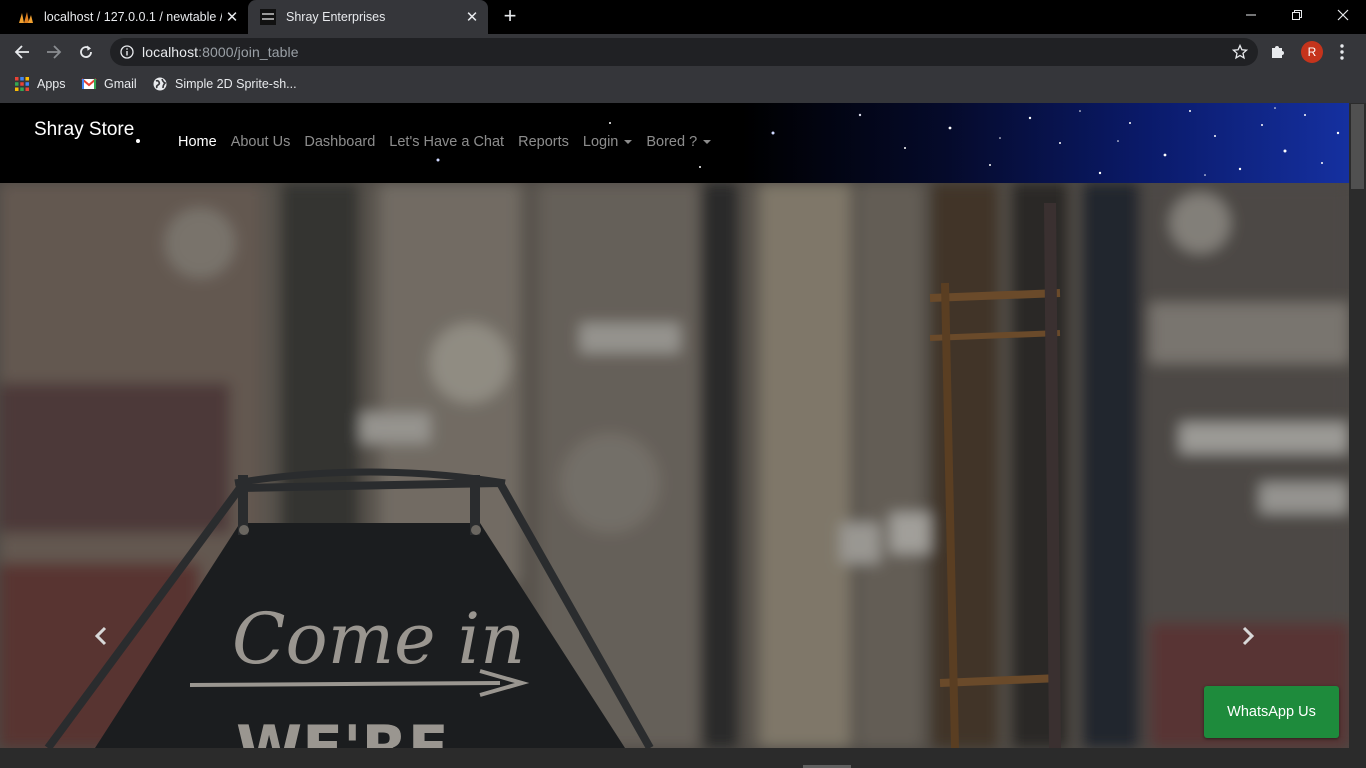 The width and height of the screenshot is (1366, 768). I want to click on scrollbar-thumb, so click(1357, 146).